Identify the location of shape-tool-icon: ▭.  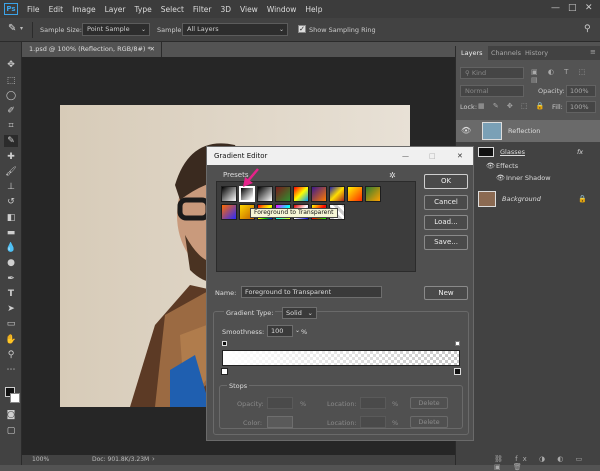
(11, 324).